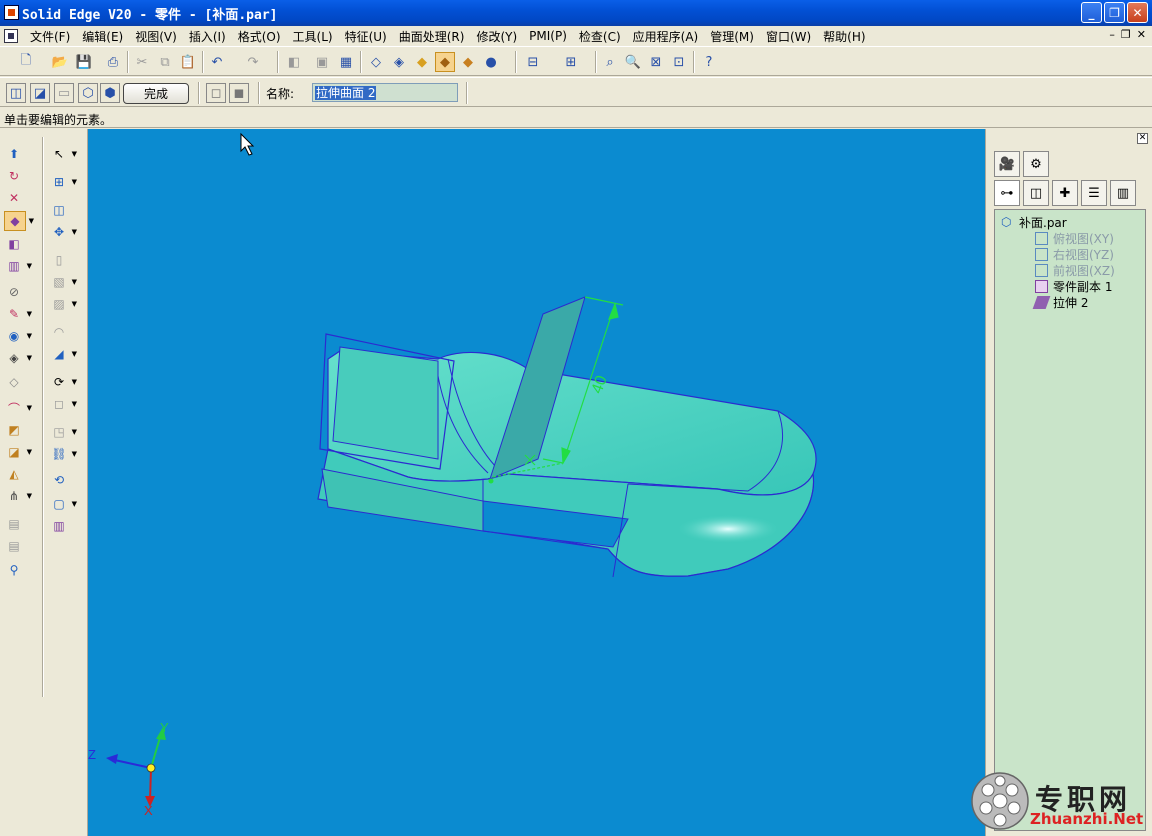 The width and height of the screenshot is (1152, 836). I want to click on tab-library-icon: ◫, so click(1036, 193).